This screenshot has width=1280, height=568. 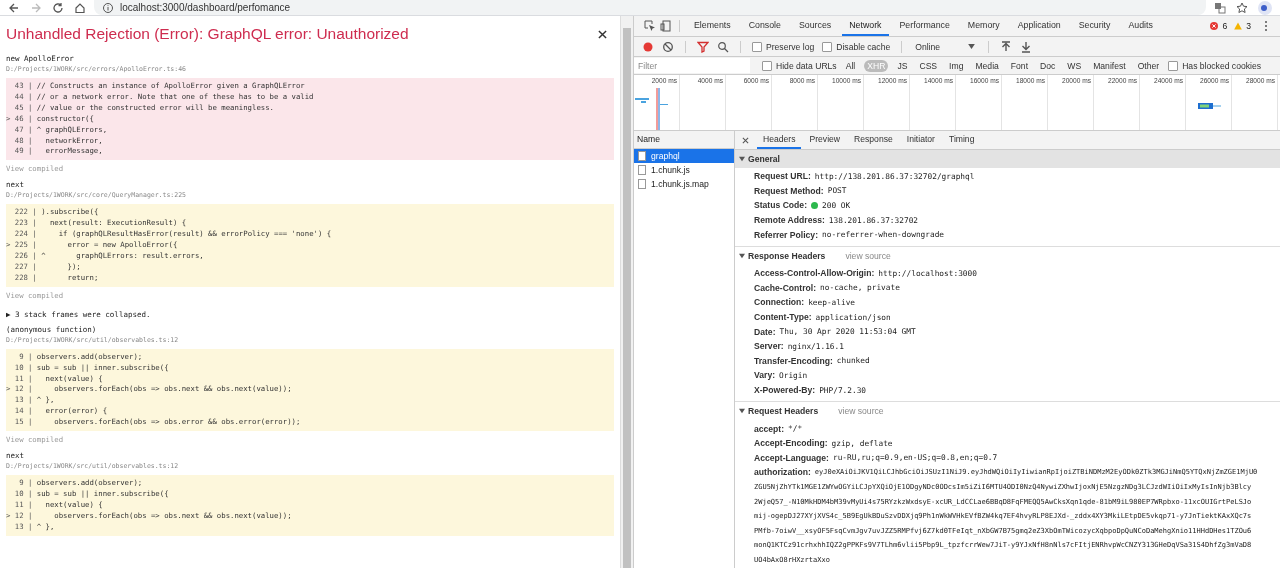 What do you see at coordinates (815, 26) in the screenshot?
I see `devtools-tab: Sources` at bounding box center [815, 26].